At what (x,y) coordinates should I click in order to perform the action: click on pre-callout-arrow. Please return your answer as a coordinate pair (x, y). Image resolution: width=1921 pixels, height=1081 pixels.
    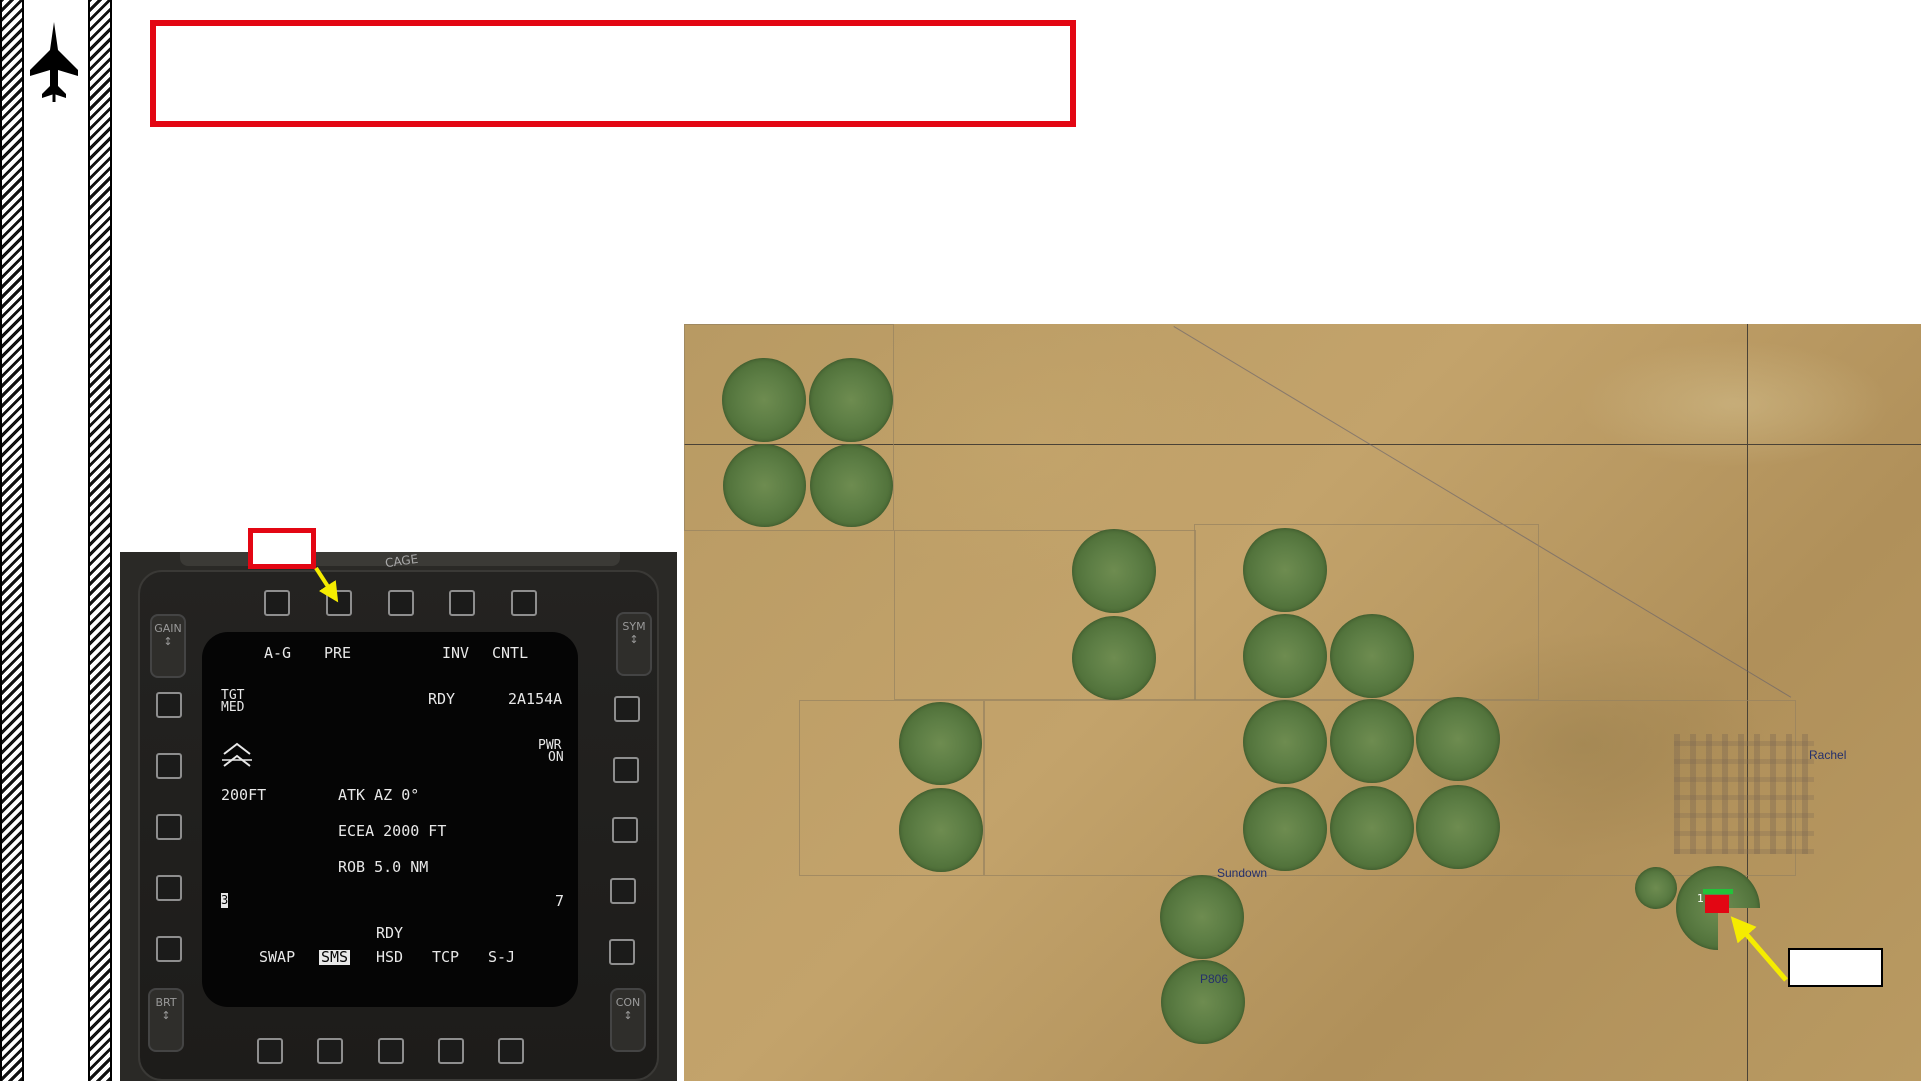
    Looking at the image, I should click on (326, 584).